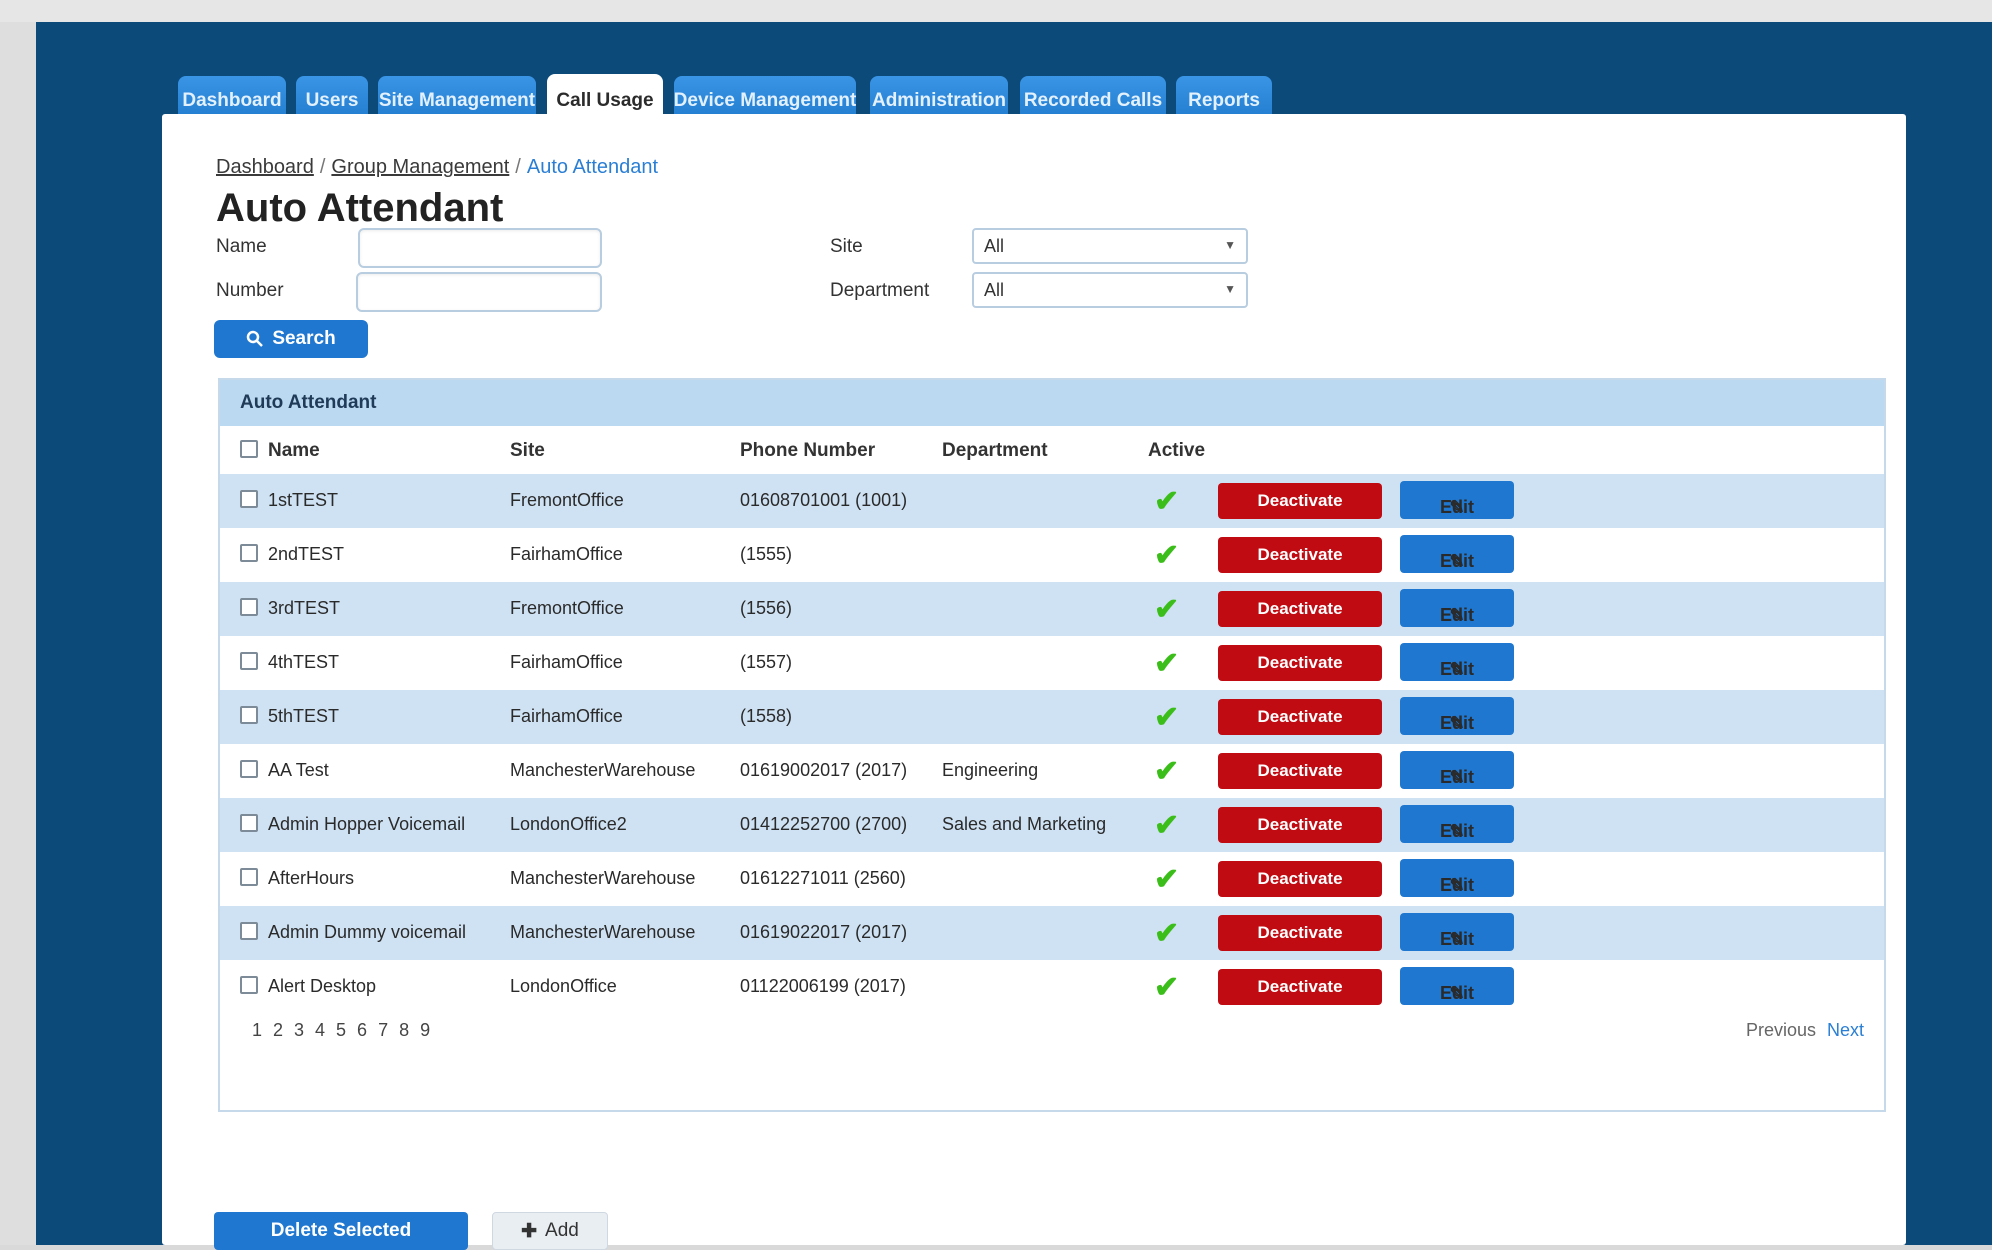 The width and height of the screenshot is (1992, 1250). I want to click on department-select: All ▼, so click(1110, 290).